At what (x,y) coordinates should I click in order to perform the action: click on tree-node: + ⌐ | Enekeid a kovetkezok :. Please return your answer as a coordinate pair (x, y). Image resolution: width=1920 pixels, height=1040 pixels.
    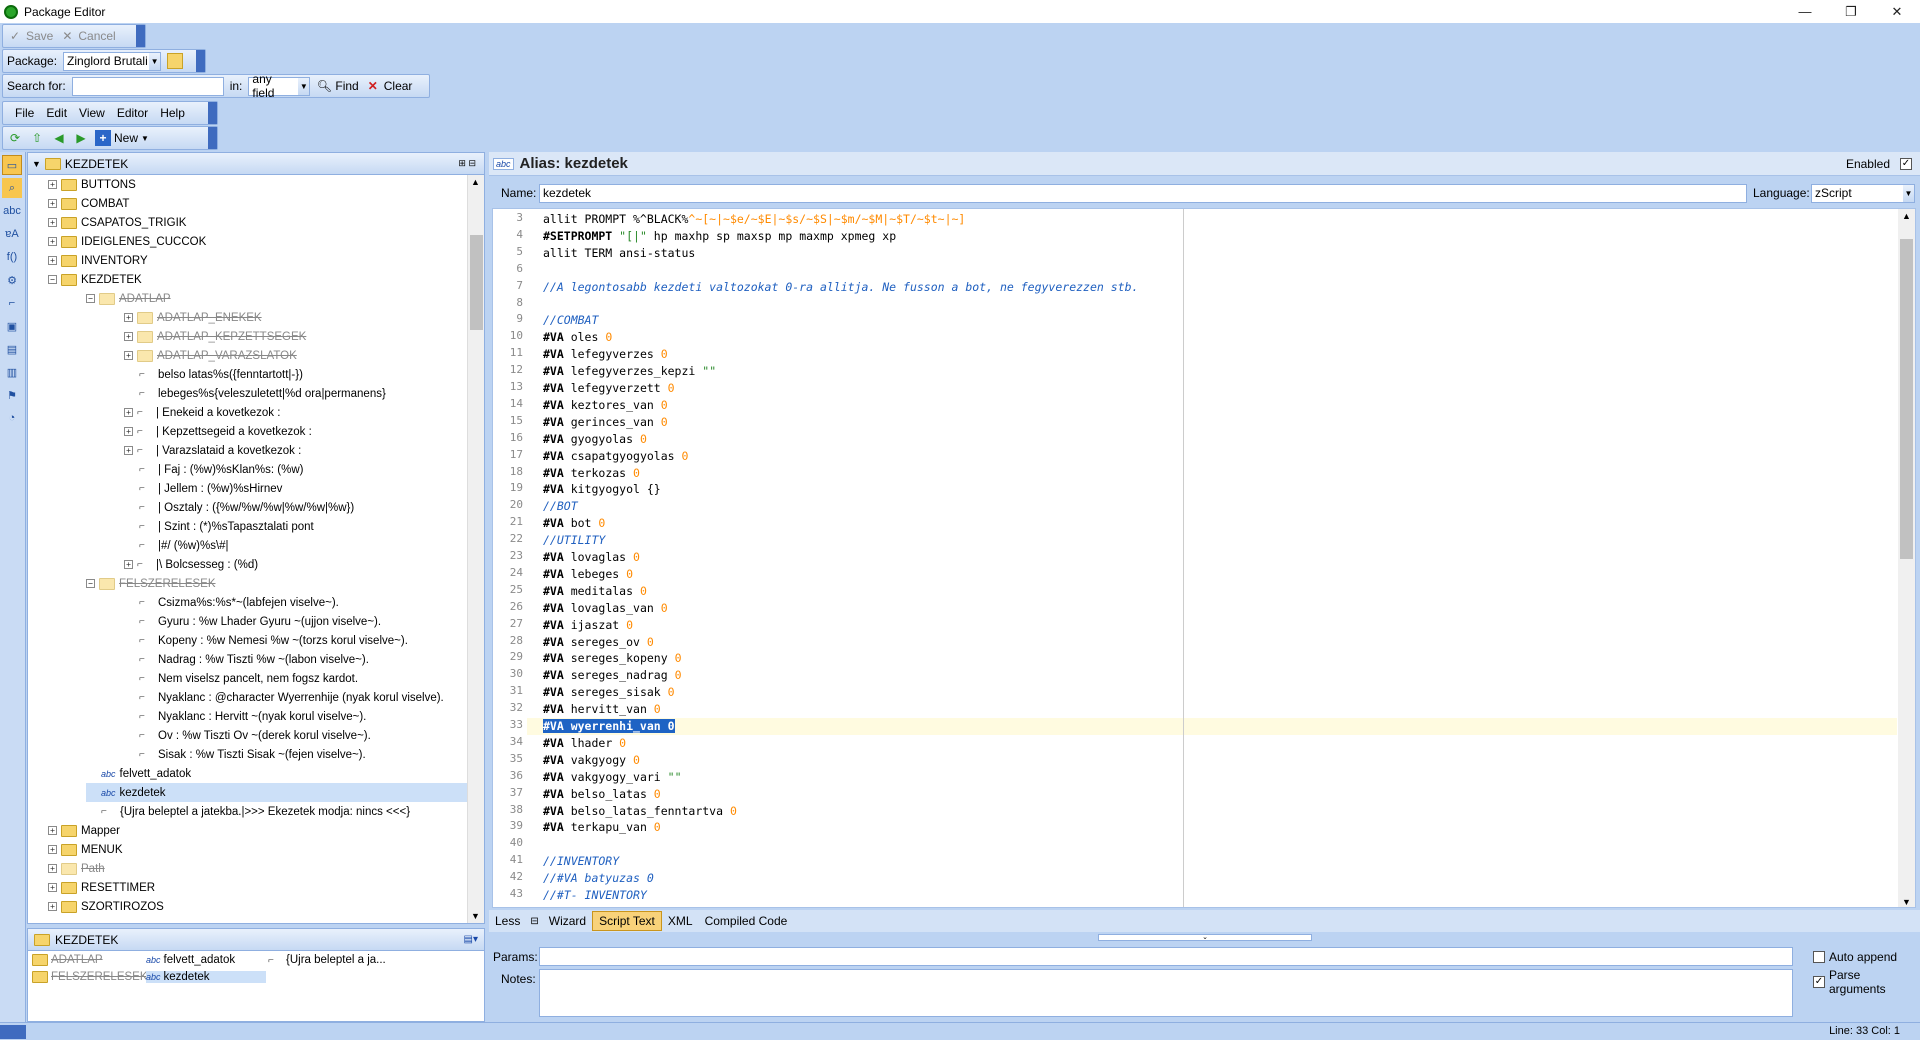
    Looking at the image, I should click on (202, 412).